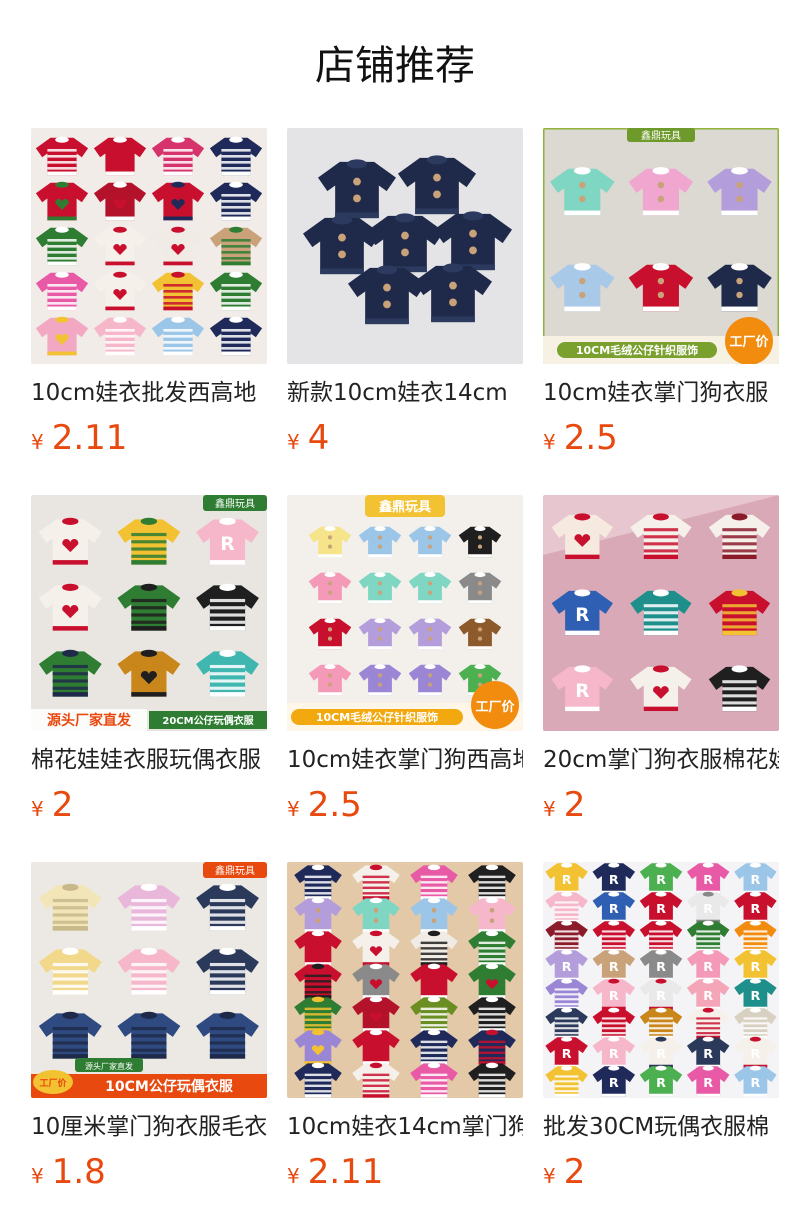 This screenshot has height=1230, width=790. I want to click on product-name: 10厘米掌门狗衣服毛衣, so click(149, 1127).